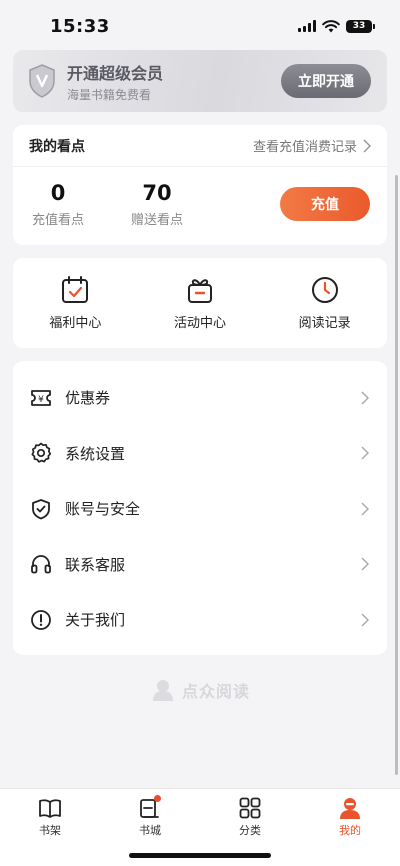 The image size is (400, 866). Describe the element at coordinates (200, 26) in the screenshot. I see `status-bar: 15:33 33` at that location.